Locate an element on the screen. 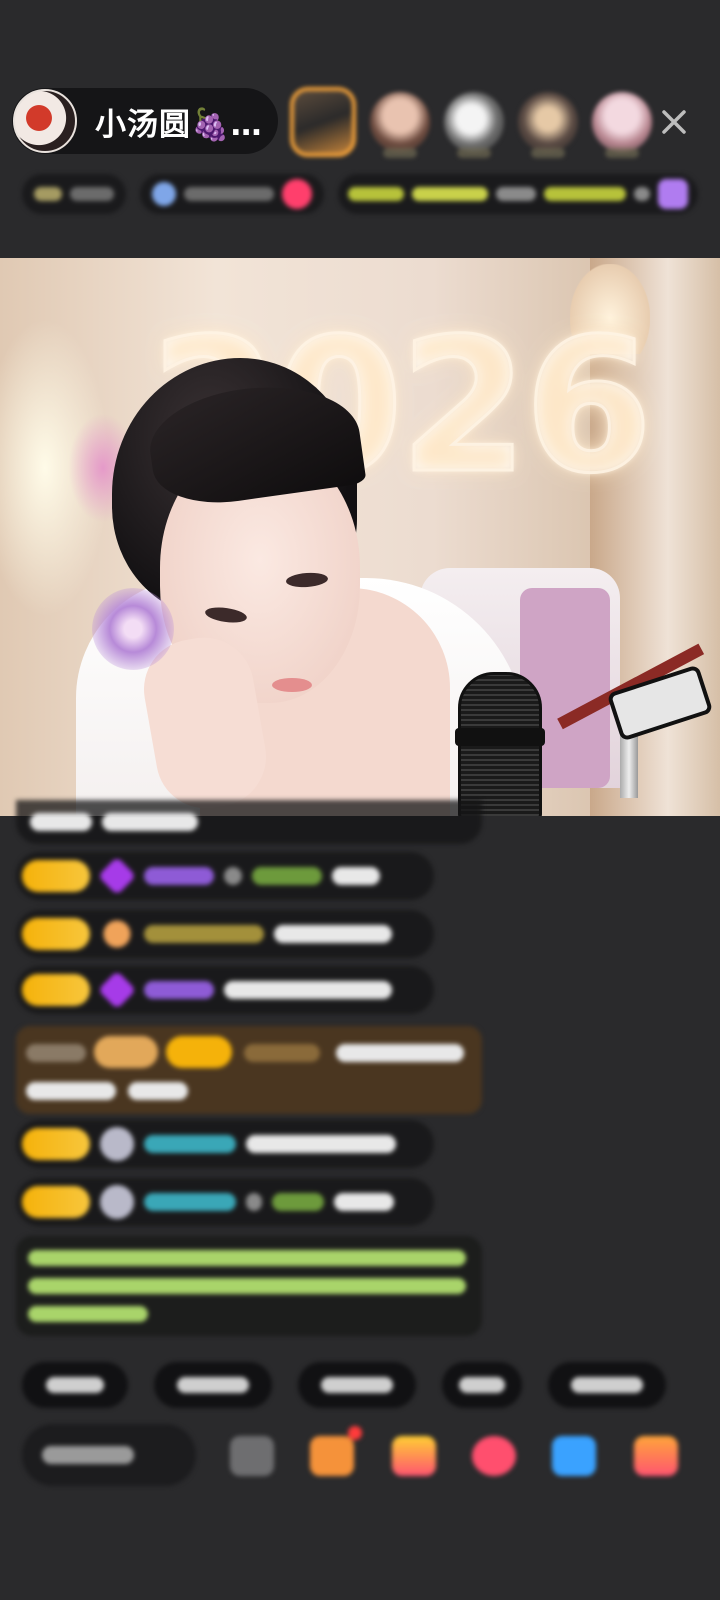 This screenshot has width=720, height=1600. rank-text is located at coordinates (229, 194).